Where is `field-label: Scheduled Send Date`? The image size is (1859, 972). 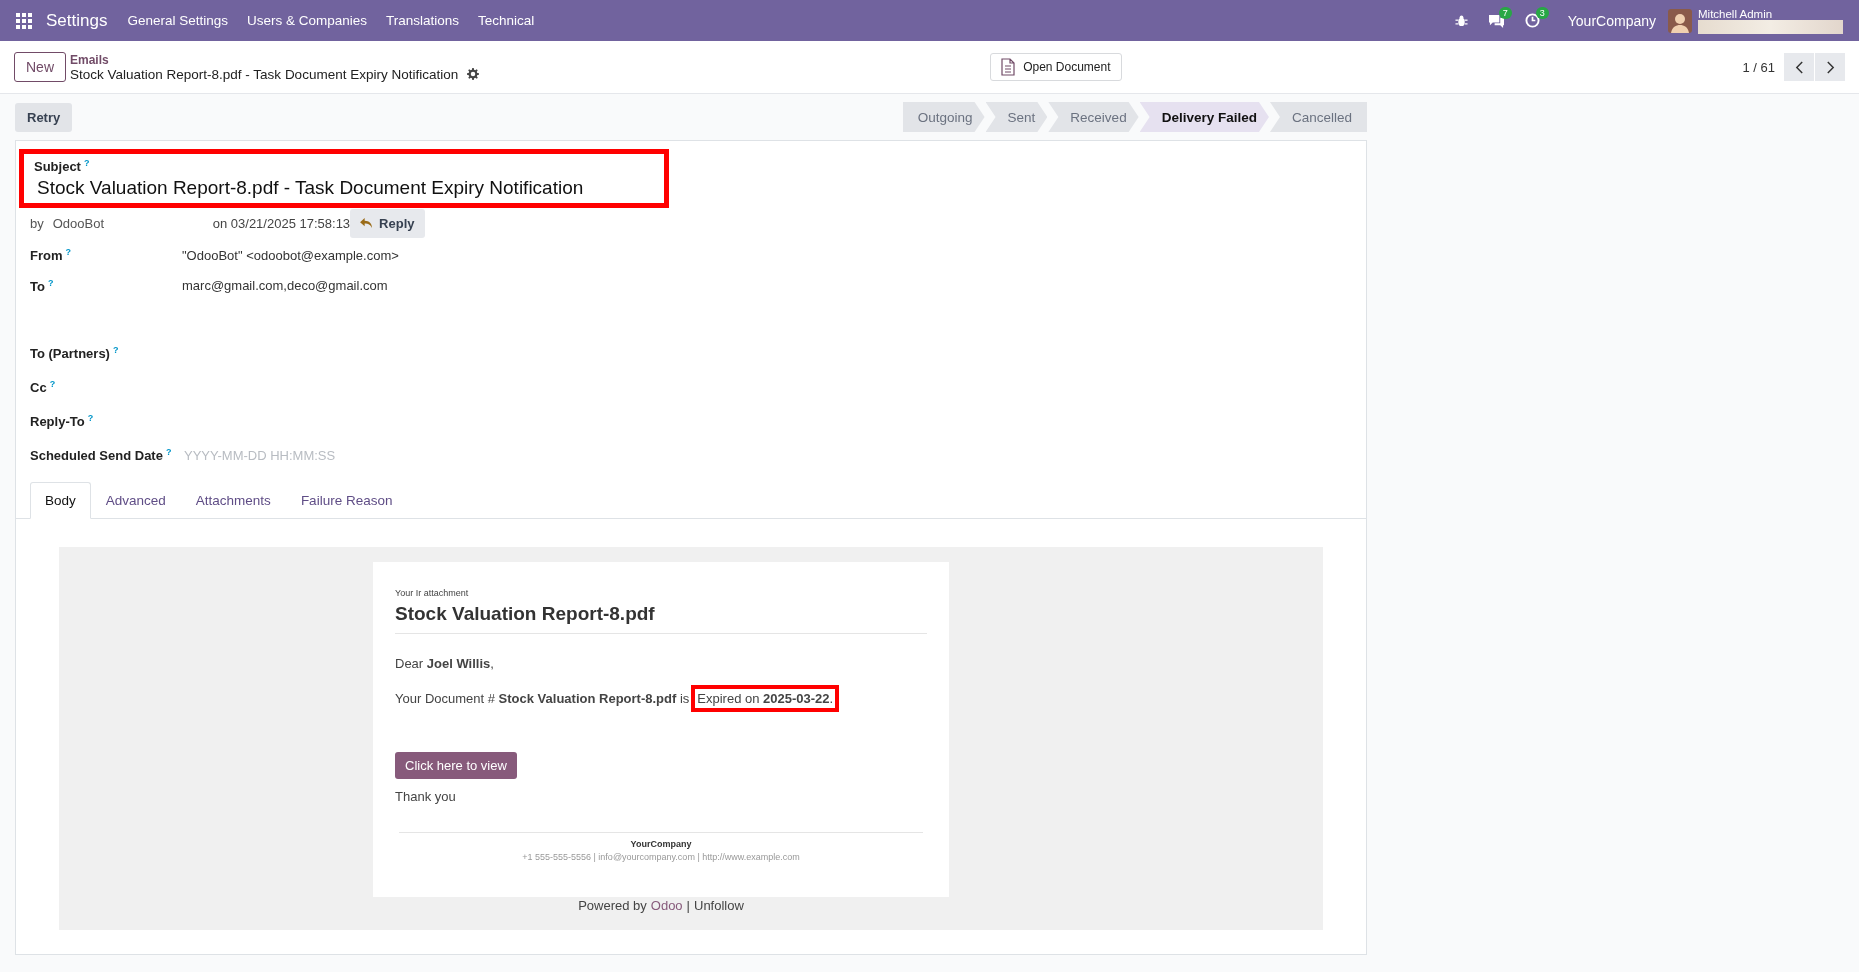
field-label: Scheduled Send Date is located at coordinates (96, 456).